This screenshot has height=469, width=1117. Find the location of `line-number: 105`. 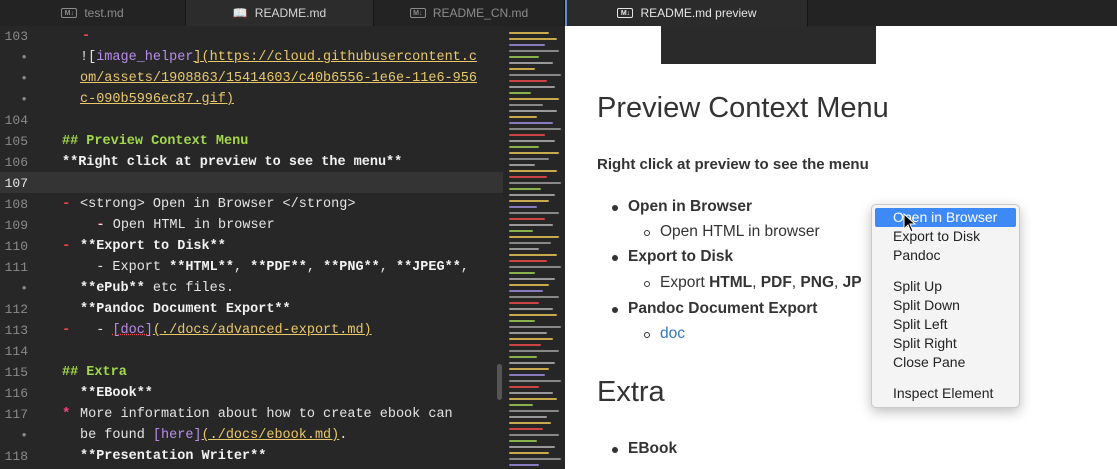

line-number: 105 is located at coordinates (16, 141).